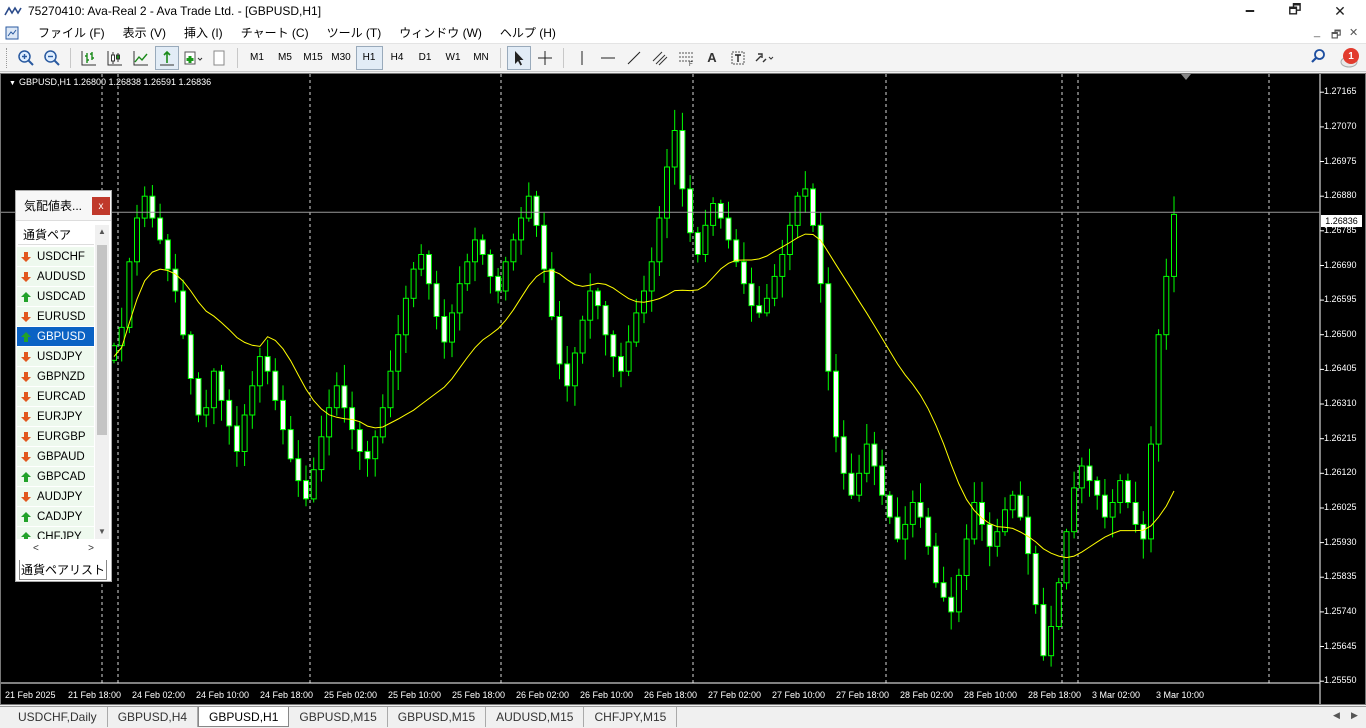  I want to click on tab-scroll-left-icon: ◀, so click(1336, 715).